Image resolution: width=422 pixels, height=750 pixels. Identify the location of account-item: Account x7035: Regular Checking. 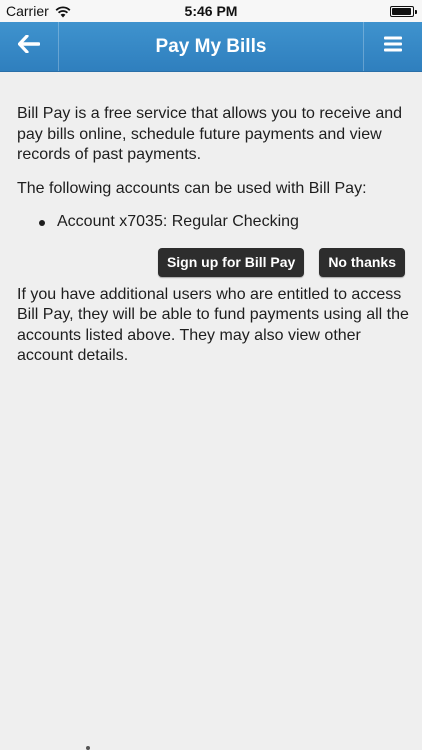
(213, 222).